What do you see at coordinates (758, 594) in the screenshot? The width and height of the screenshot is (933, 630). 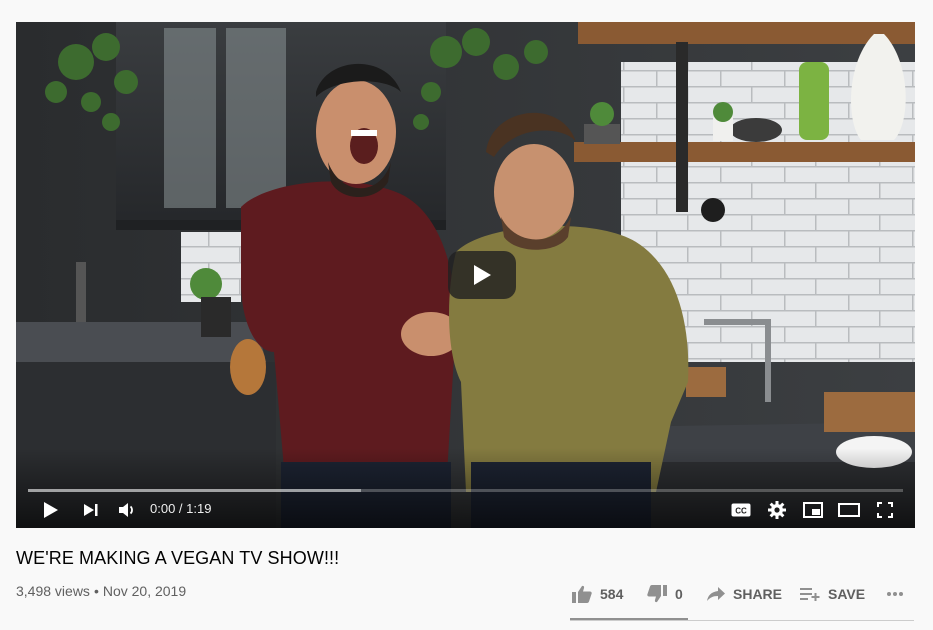 I see `share-label: SHARE` at bounding box center [758, 594].